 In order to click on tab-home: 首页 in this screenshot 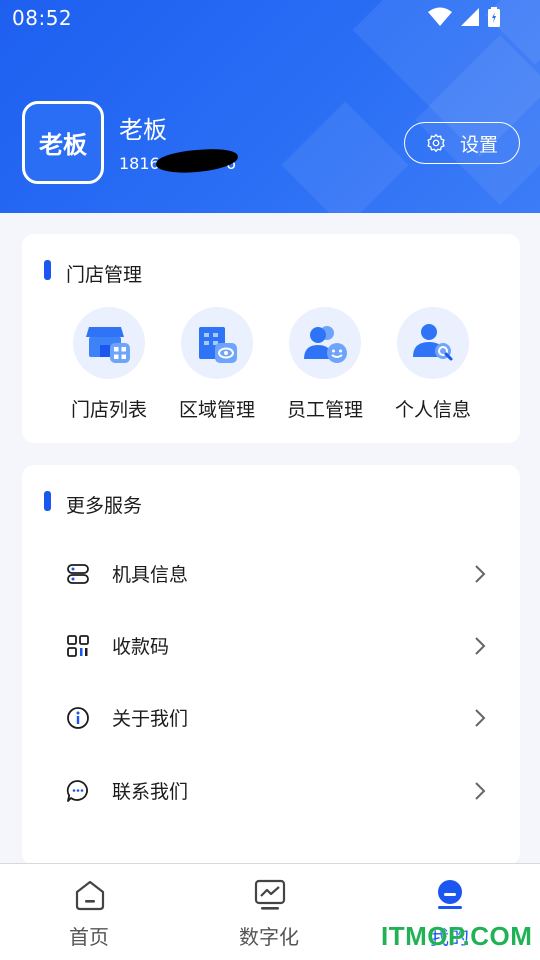, I will do `click(89, 912)`.